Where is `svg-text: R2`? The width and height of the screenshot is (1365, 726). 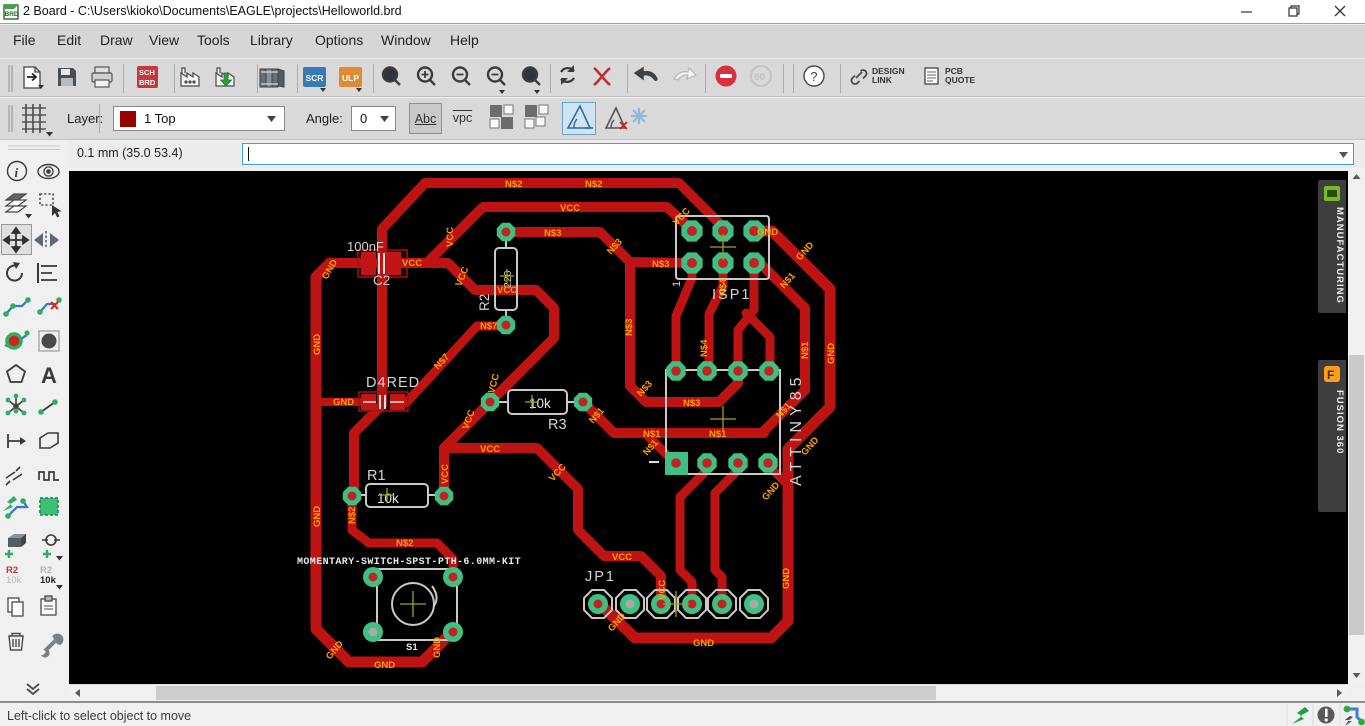 svg-text: R2 is located at coordinates (484, 302).